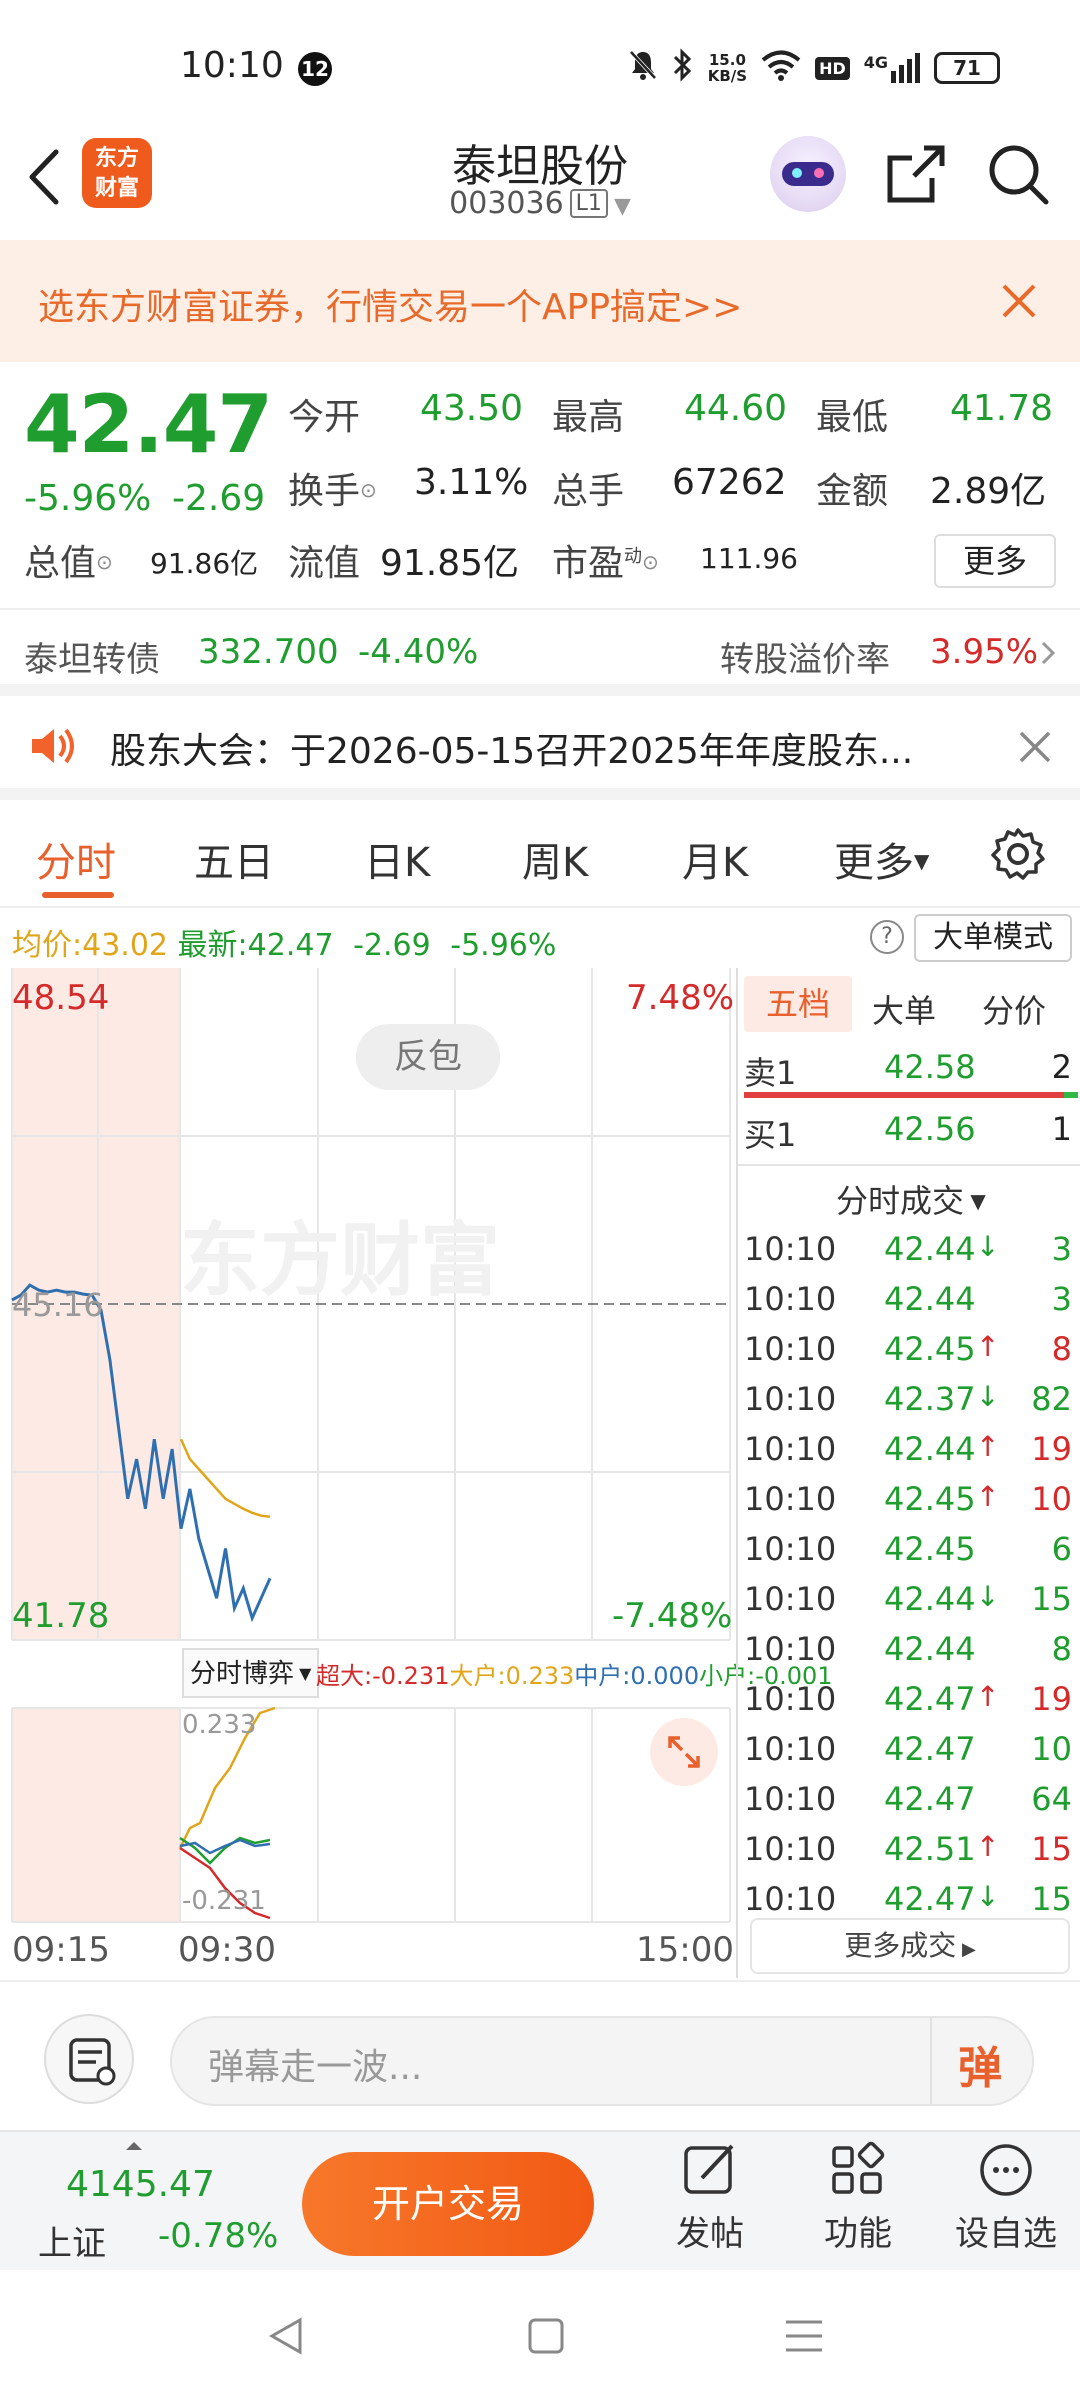 The width and height of the screenshot is (1080, 2400). Describe the element at coordinates (908, 1349) in the screenshot. I see `tick-row: 10:10 42.45 ↑ 8` at that location.